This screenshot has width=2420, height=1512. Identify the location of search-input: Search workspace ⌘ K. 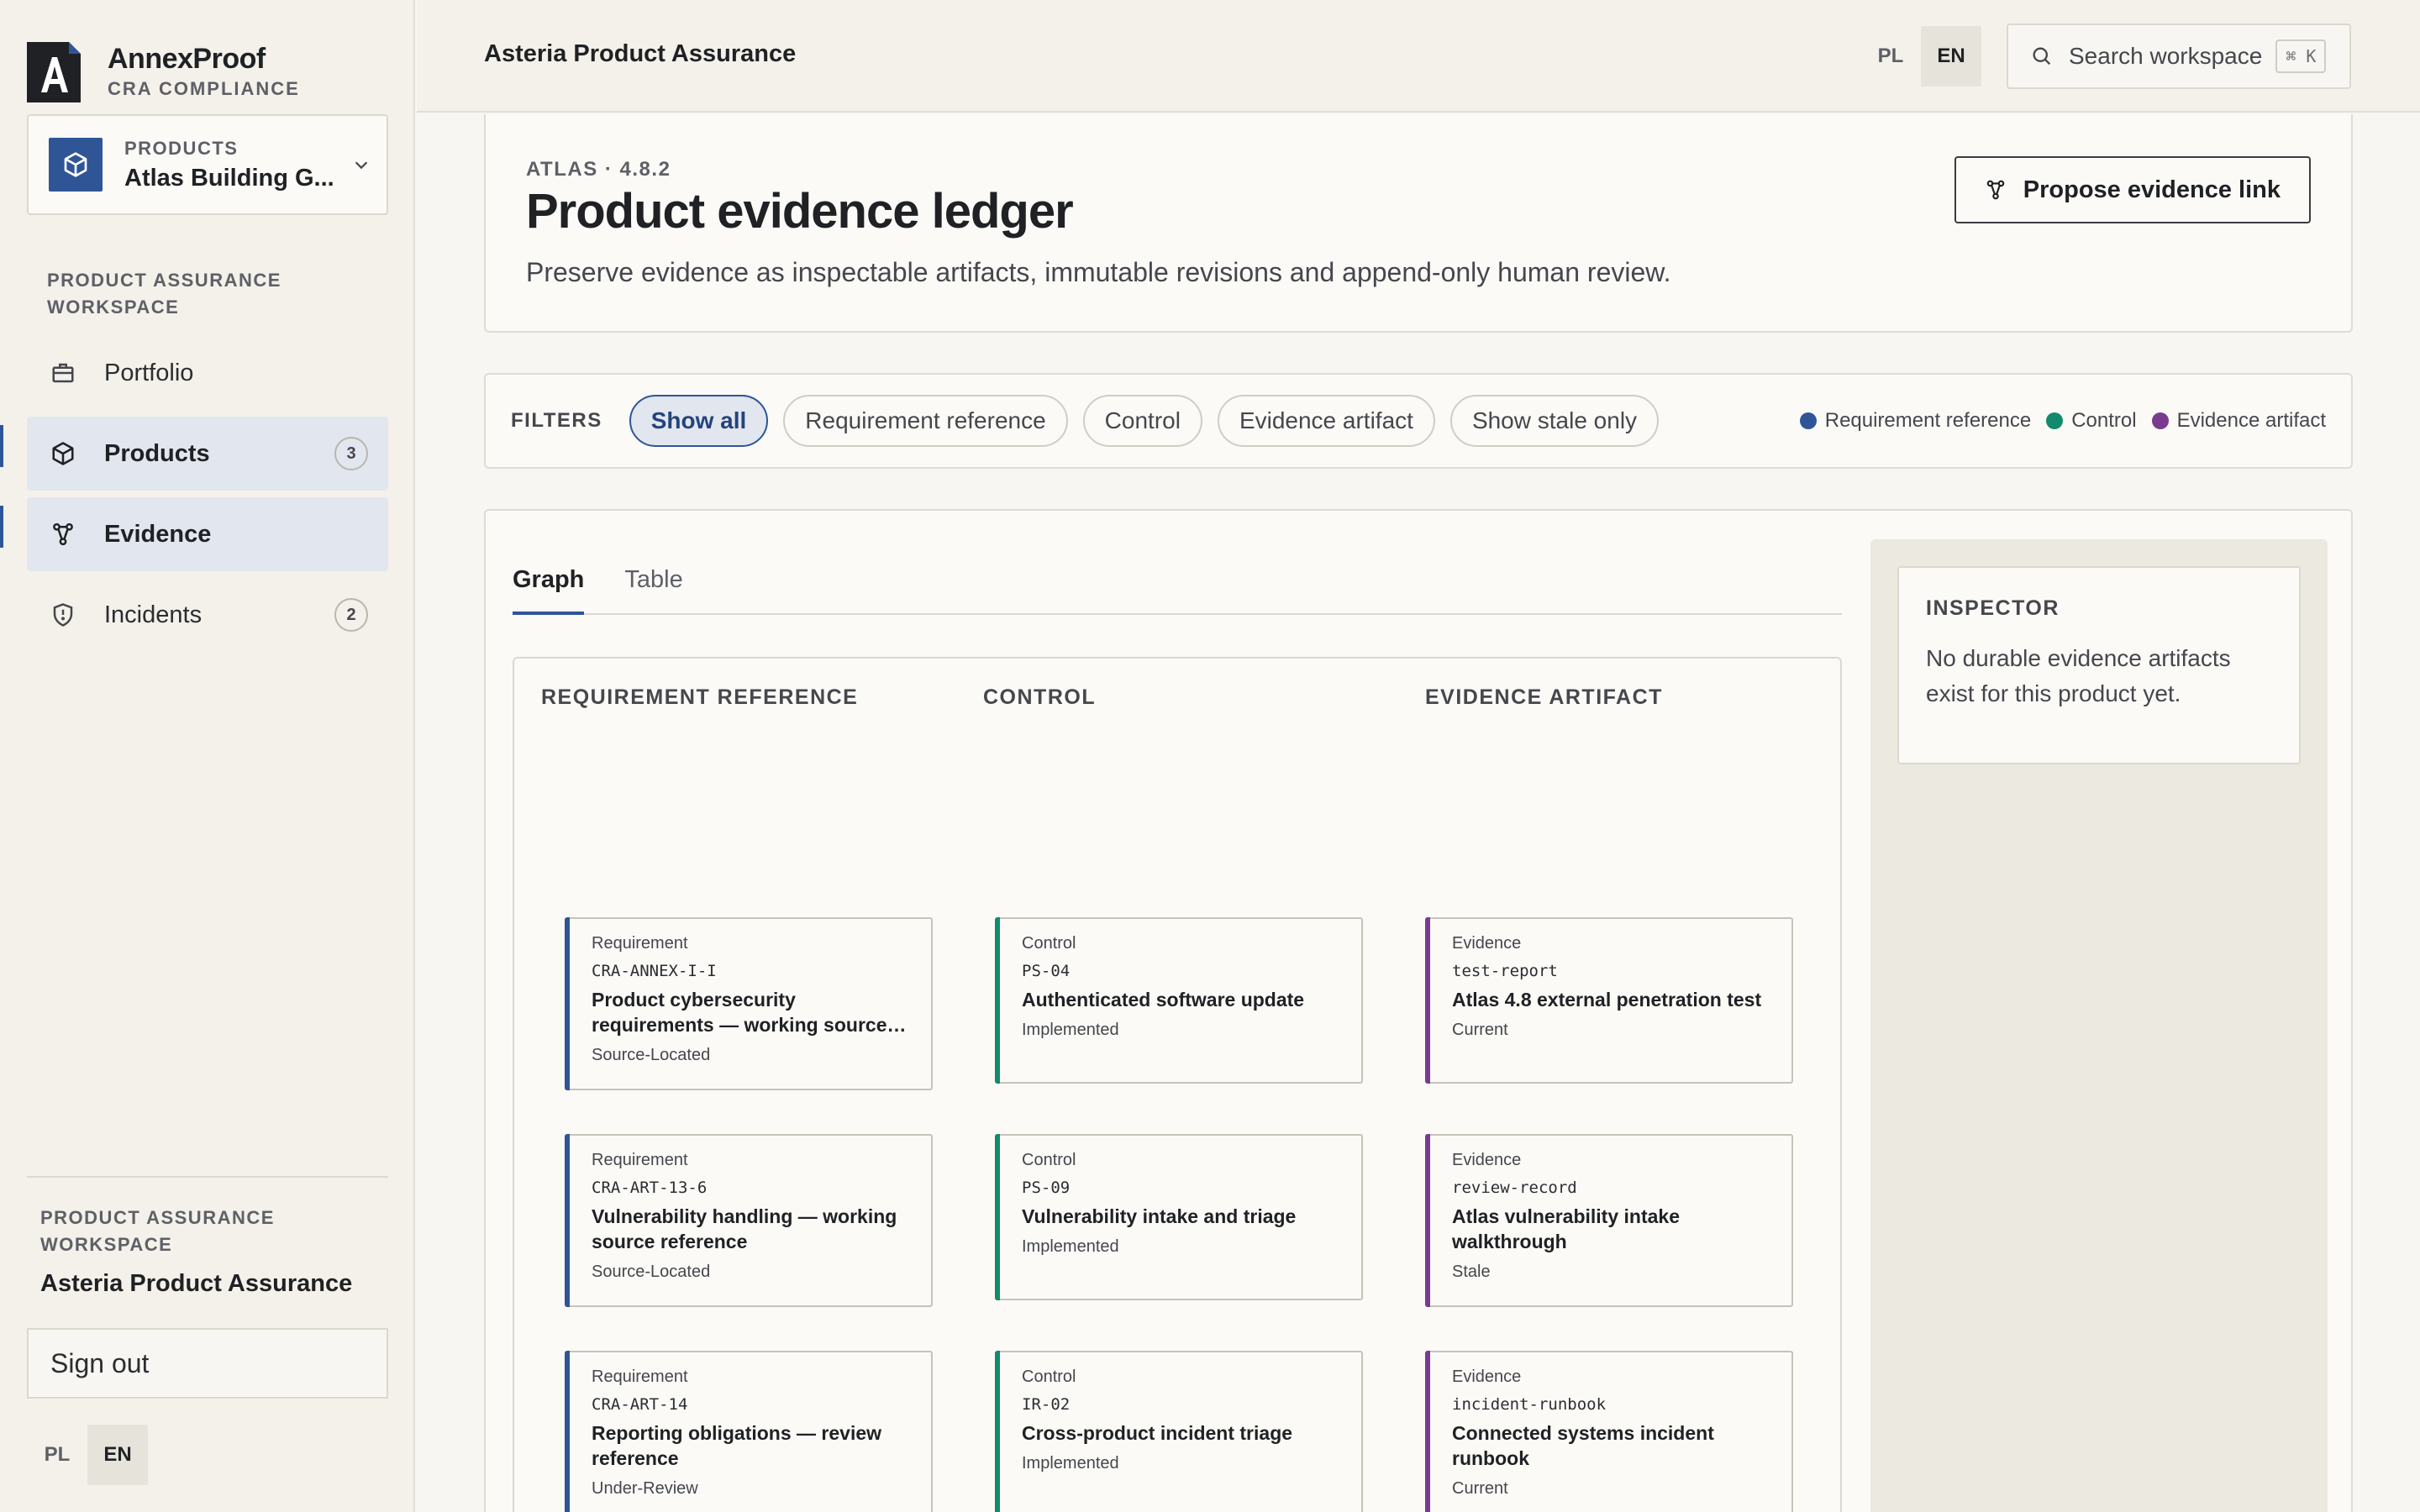
(2179, 56).